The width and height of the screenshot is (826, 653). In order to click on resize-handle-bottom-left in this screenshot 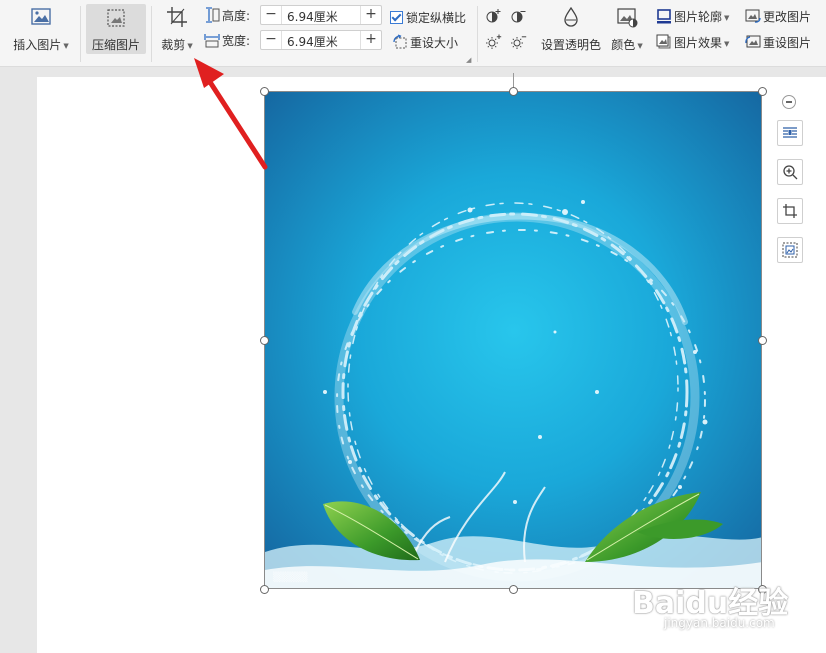, I will do `click(264, 589)`.